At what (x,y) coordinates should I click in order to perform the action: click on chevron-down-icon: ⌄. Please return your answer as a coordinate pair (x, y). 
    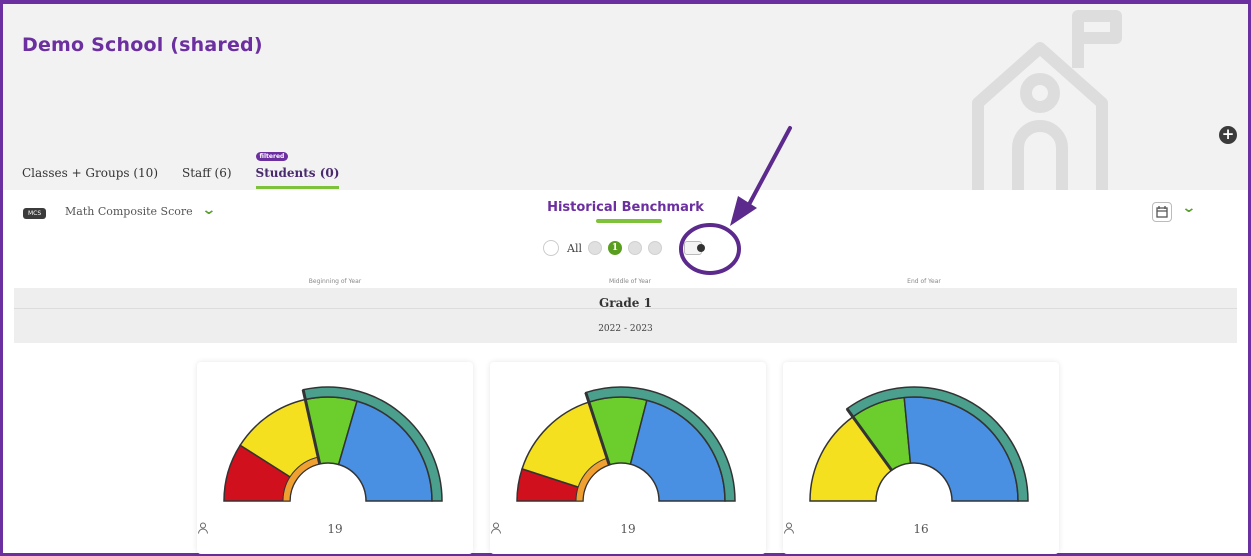
    Looking at the image, I should click on (1188, 208).